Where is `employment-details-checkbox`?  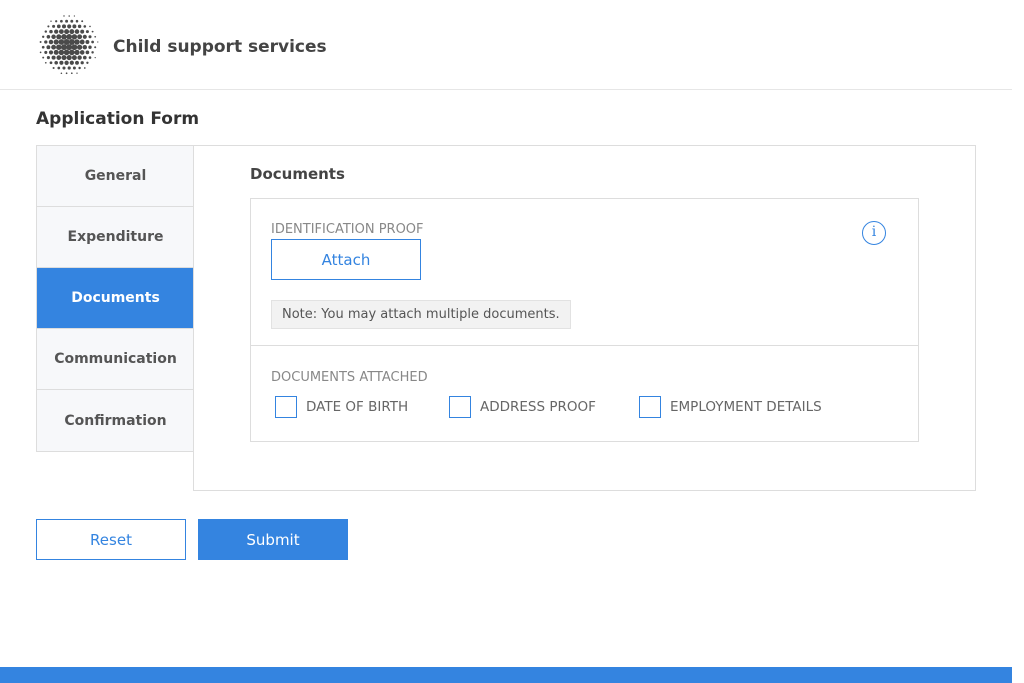
employment-details-checkbox is located at coordinates (650, 407).